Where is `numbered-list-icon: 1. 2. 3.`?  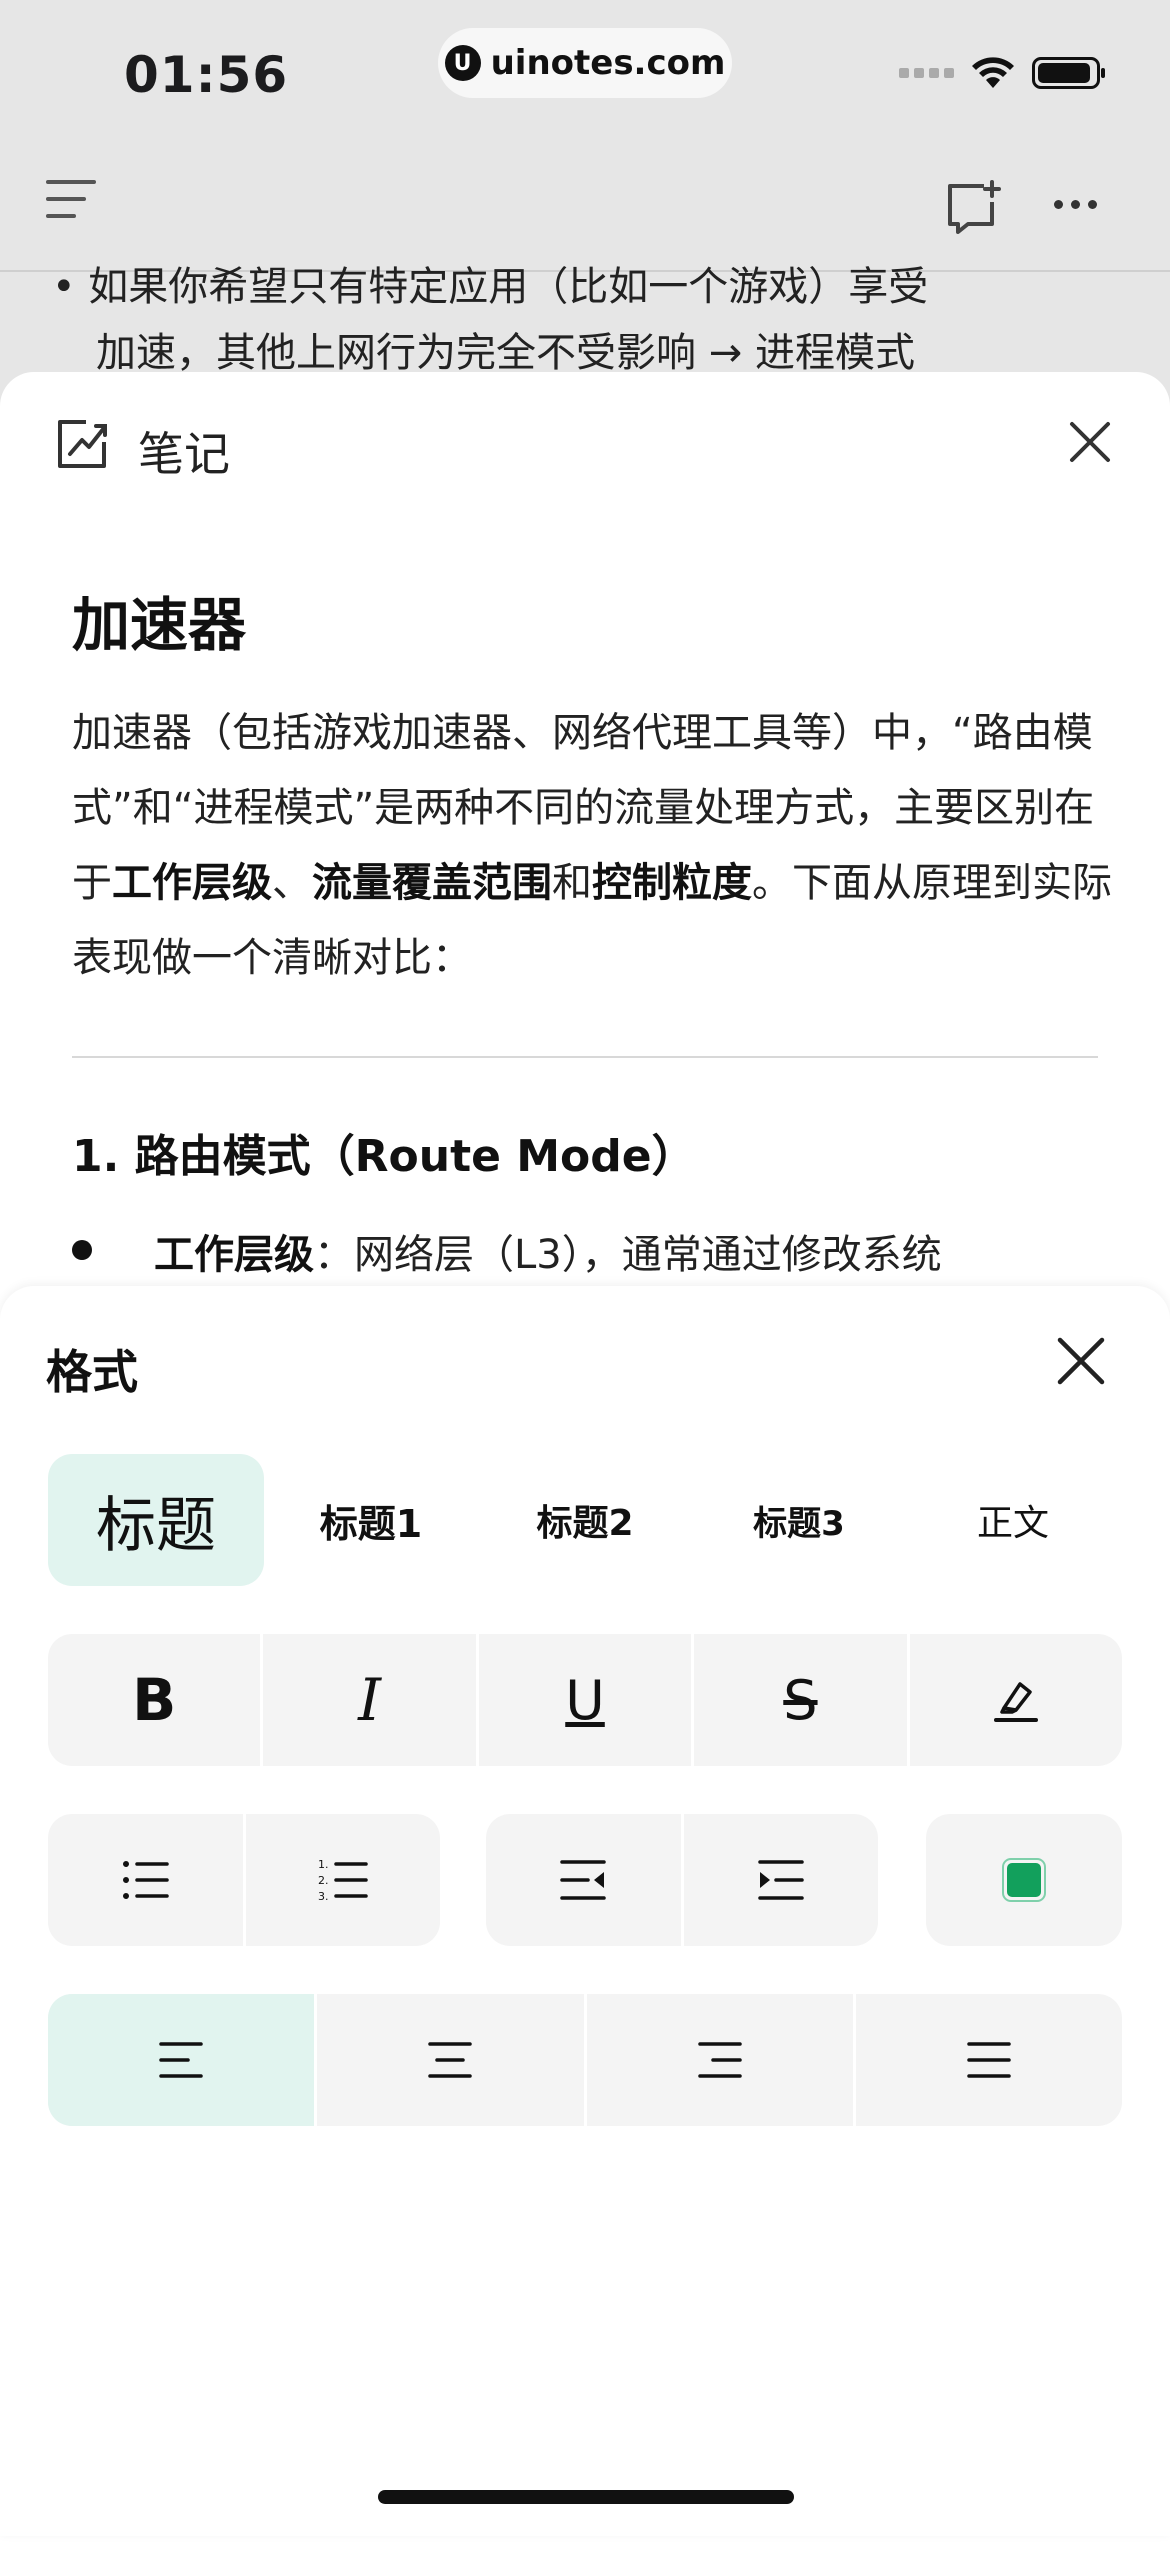 numbered-list-icon: 1. 2. 3. is located at coordinates (343, 1880).